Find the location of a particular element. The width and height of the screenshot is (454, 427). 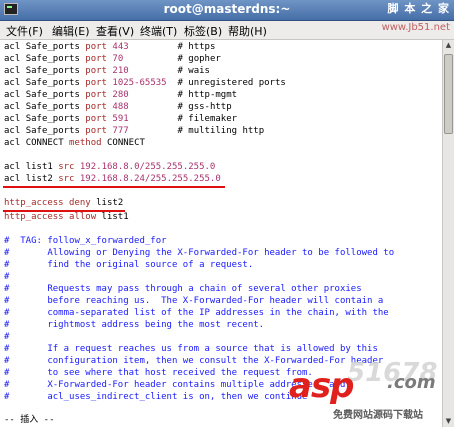

code-line: acl Safe_ports port 488 # gss-http is located at coordinates (118, 107).